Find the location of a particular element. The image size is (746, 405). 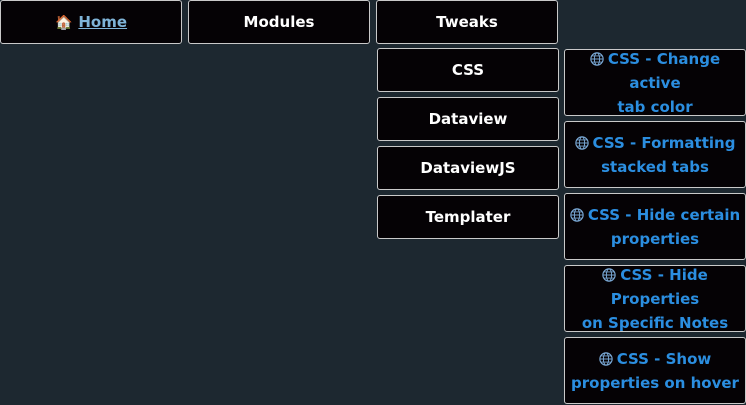

menu-item-dataviewjs: DataviewJS is located at coordinates (468, 168).